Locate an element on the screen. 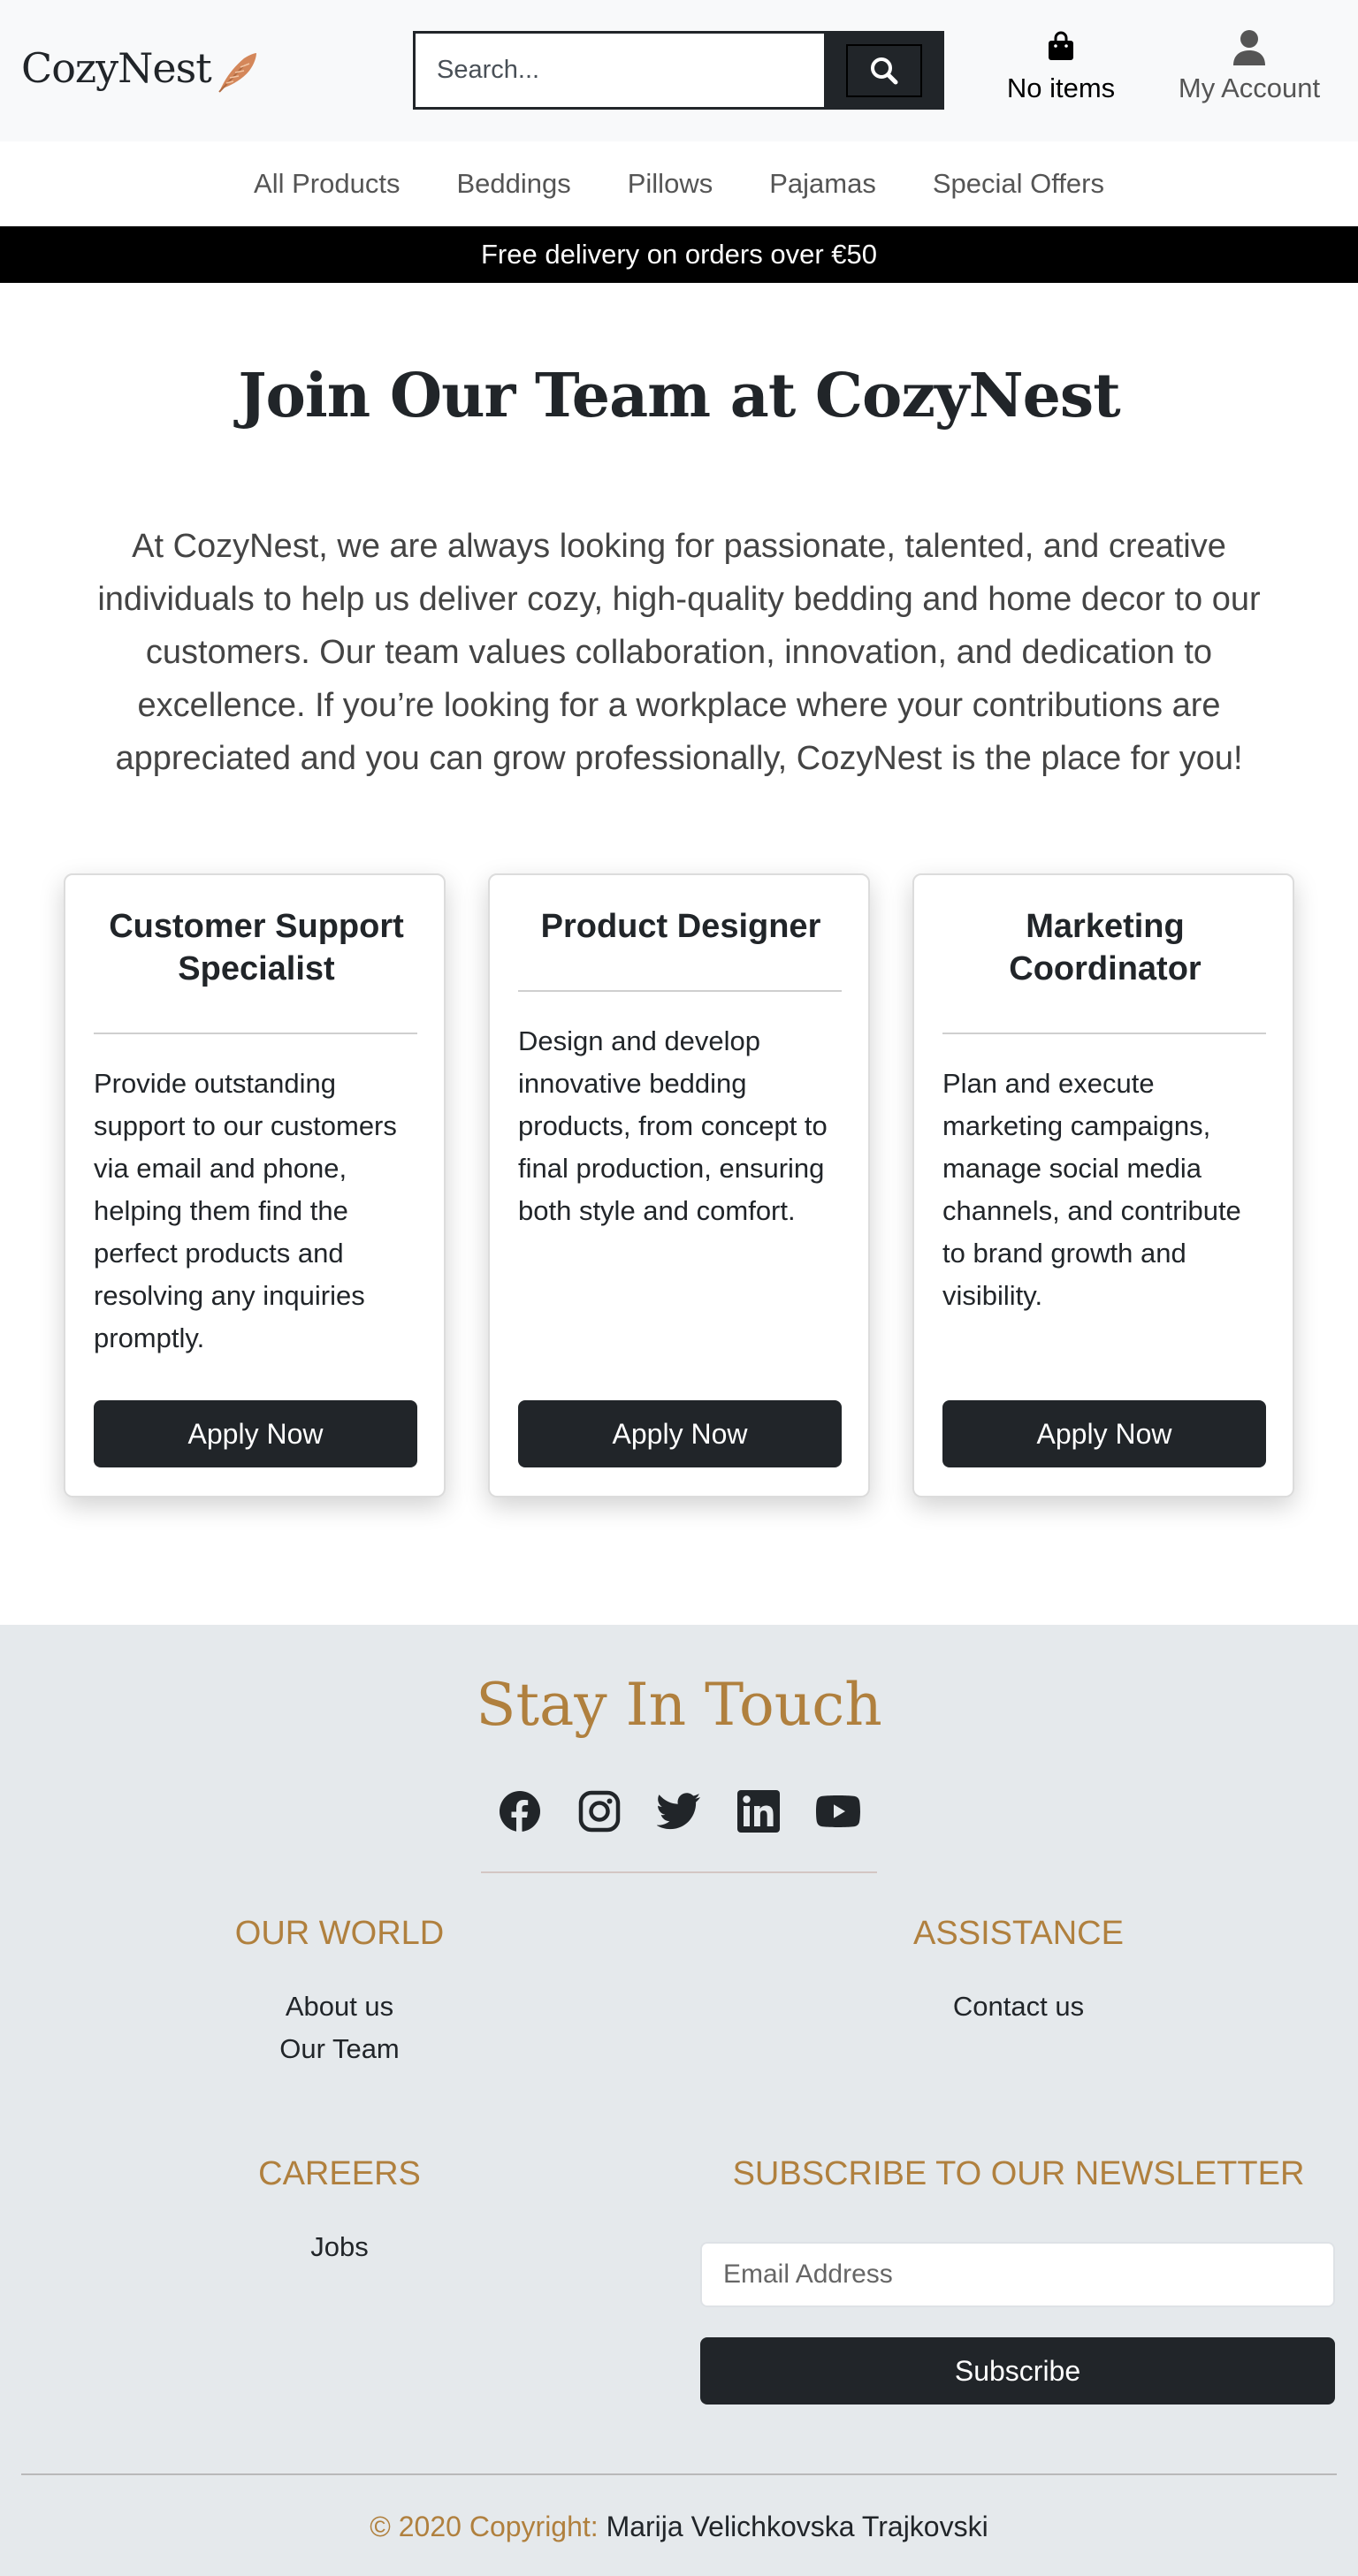  careers-heading: CAREERS is located at coordinates (339, 2173).